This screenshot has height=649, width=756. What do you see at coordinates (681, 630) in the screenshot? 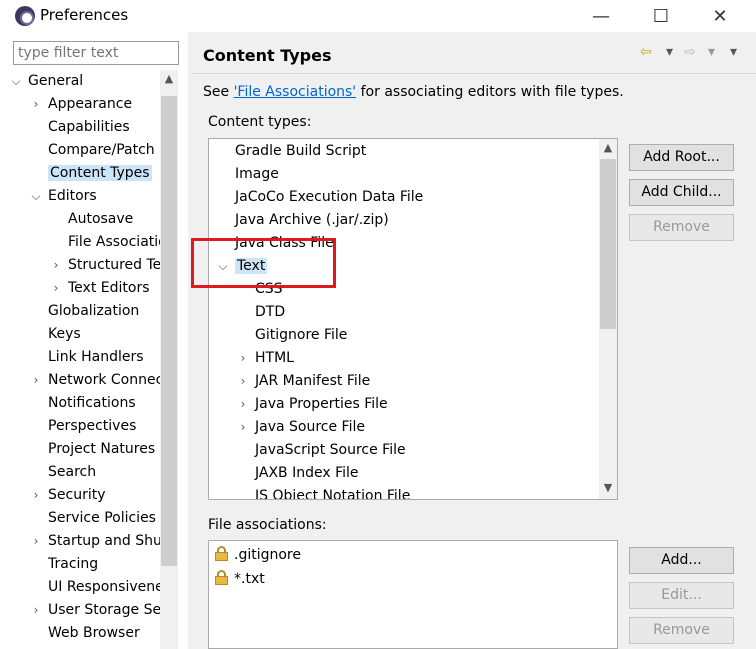
I see `remove-association-button: Remove` at bounding box center [681, 630].